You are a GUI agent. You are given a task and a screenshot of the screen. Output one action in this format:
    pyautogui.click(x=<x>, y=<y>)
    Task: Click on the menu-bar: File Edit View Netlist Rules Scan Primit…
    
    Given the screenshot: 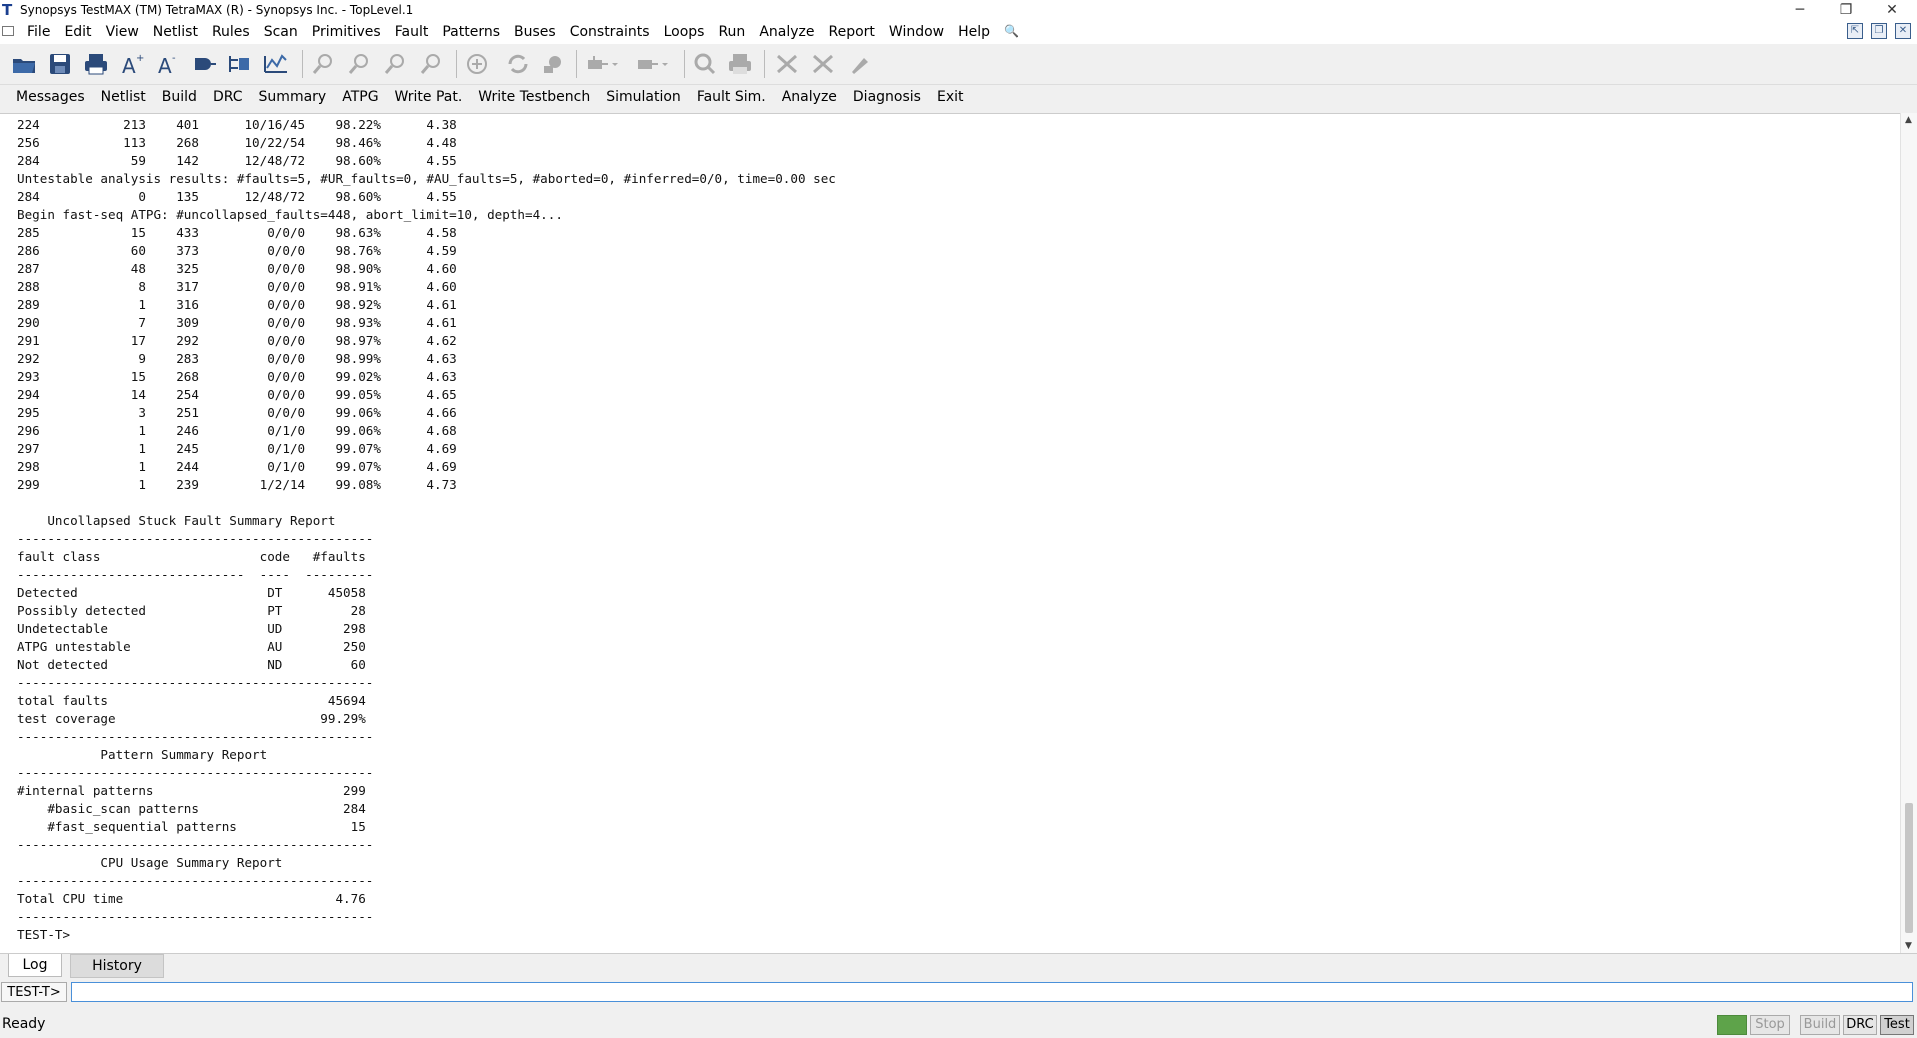 What is the action you would take?
    pyautogui.click(x=958, y=32)
    